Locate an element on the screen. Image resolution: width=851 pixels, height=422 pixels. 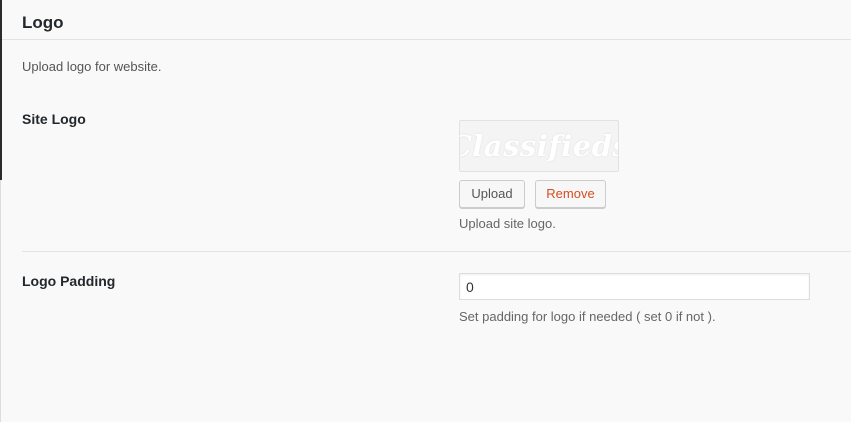
logo-preview-text: Classifieds is located at coordinates (539, 146).